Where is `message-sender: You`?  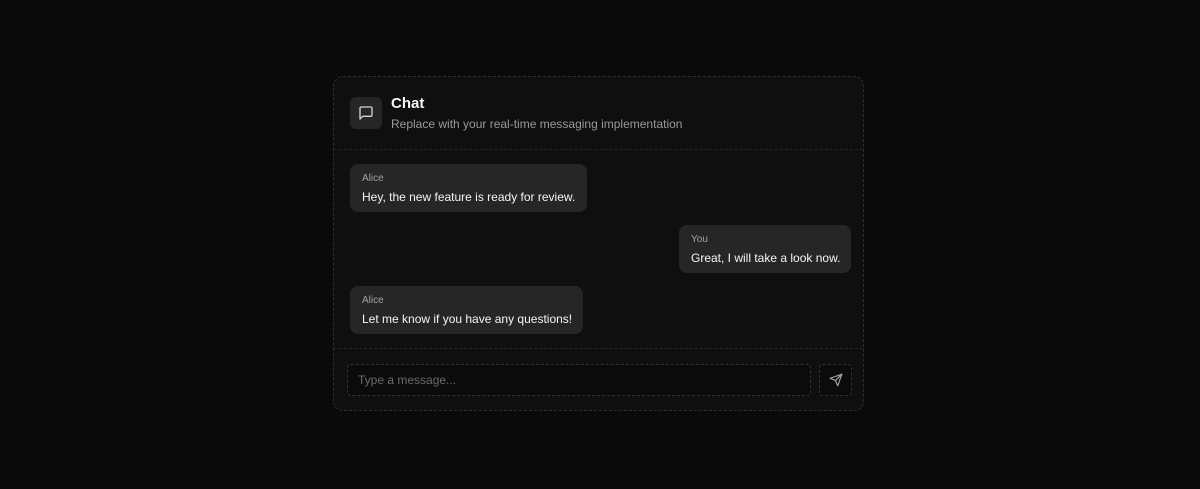 message-sender: You is located at coordinates (699, 239).